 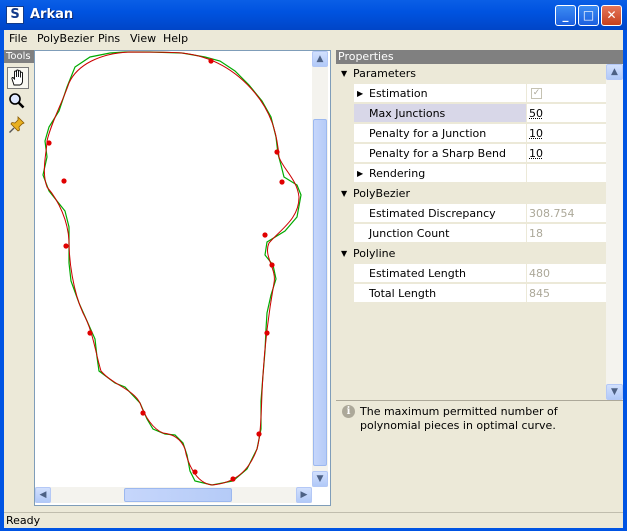 I want to click on property-estimated-discrepancy: Estimated Discrepancy 308.754, so click(x=471, y=214).